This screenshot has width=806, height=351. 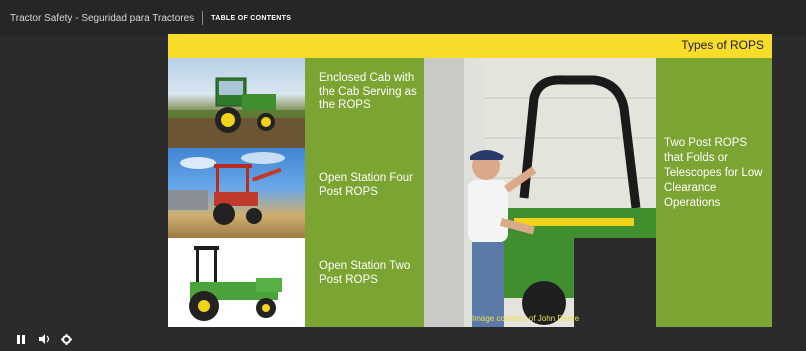 What do you see at coordinates (44, 339) in the screenshot?
I see `volume-icon` at bounding box center [44, 339].